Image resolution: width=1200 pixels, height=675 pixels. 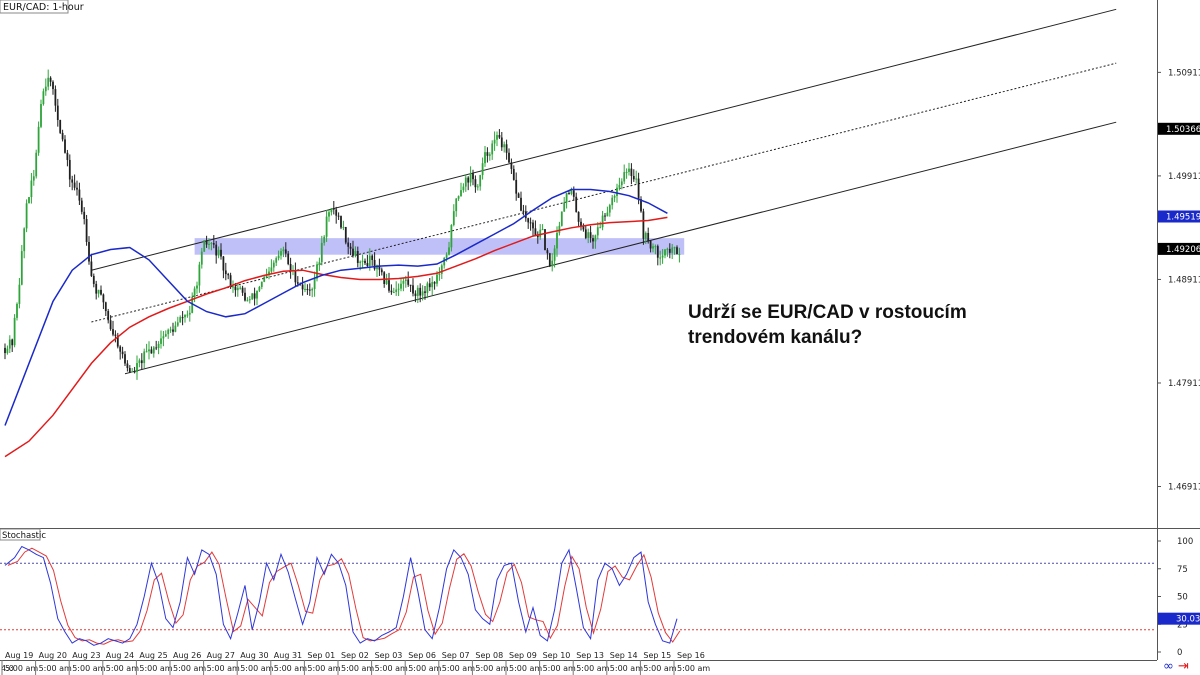 What do you see at coordinates (1183, 667) in the screenshot?
I see `jump-to-end-icon: ⇥` at bounding box center [1183, 667].